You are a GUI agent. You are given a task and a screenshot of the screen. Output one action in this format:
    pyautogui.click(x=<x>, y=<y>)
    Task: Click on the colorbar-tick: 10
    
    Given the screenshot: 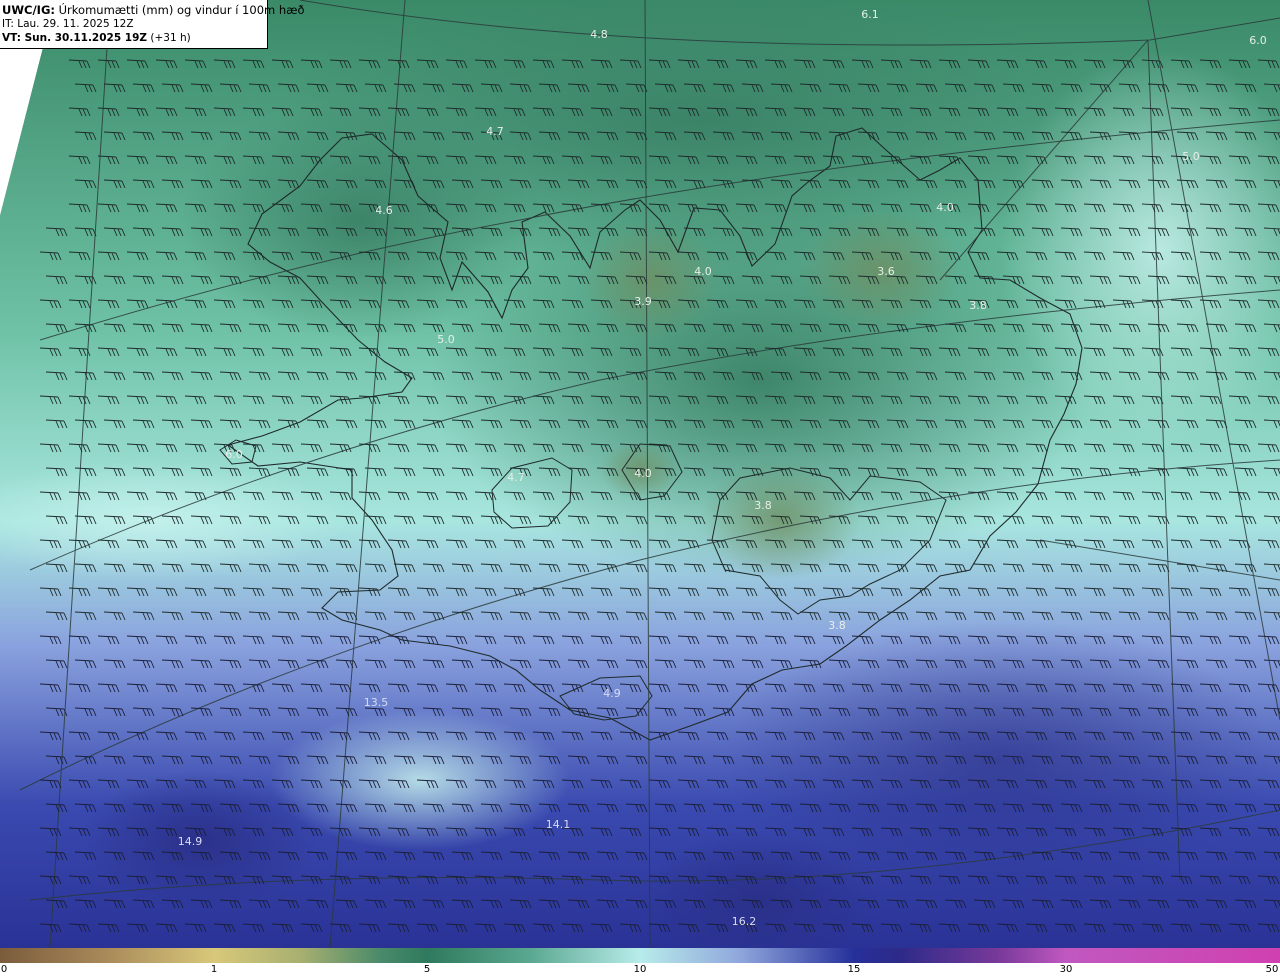 What is the action you would take?
    pyautogui.click(x=640, y=969)
    